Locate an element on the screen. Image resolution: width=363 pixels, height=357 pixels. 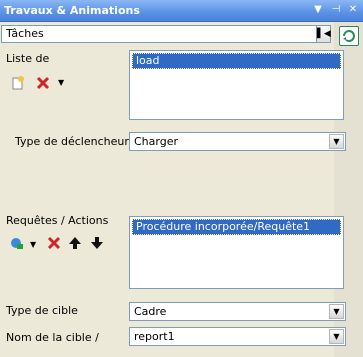
refresh-icon is located at coordinates (349, 36).